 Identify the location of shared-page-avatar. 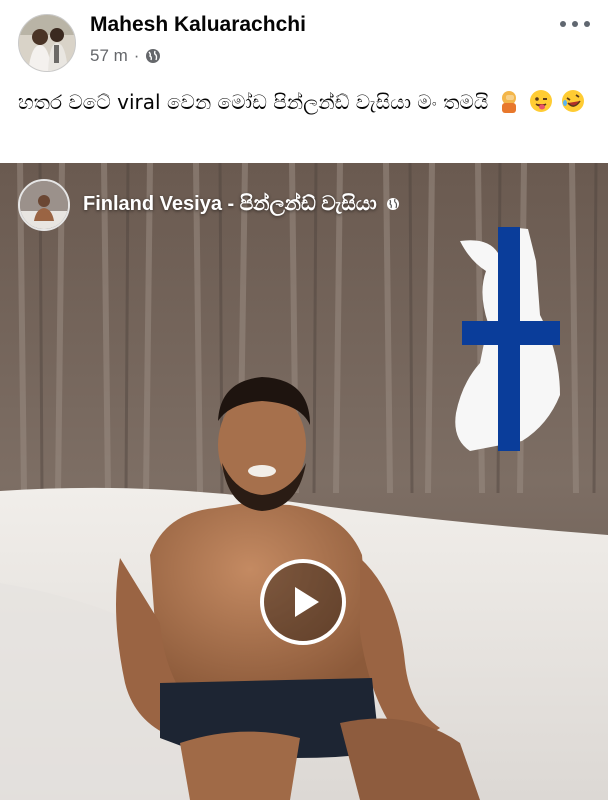
(44, 205).